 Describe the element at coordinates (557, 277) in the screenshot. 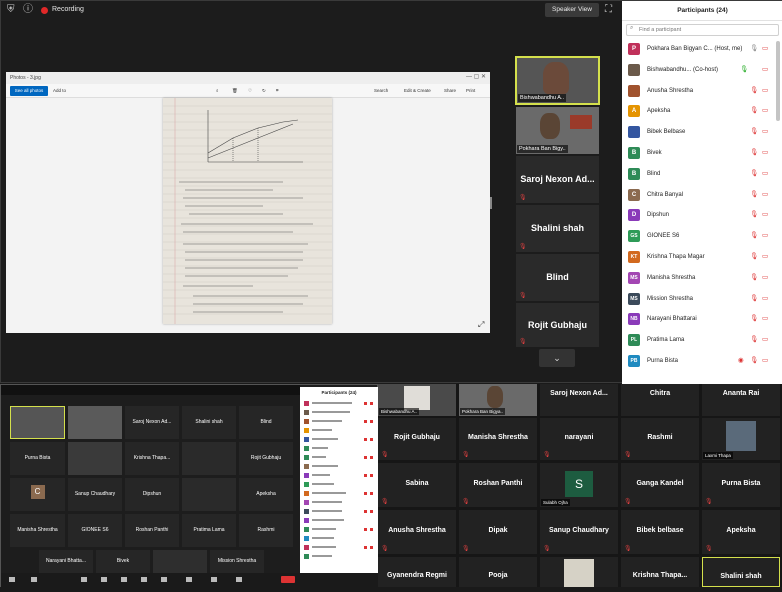

I see `video-tile: Blind 🎙` at that location.